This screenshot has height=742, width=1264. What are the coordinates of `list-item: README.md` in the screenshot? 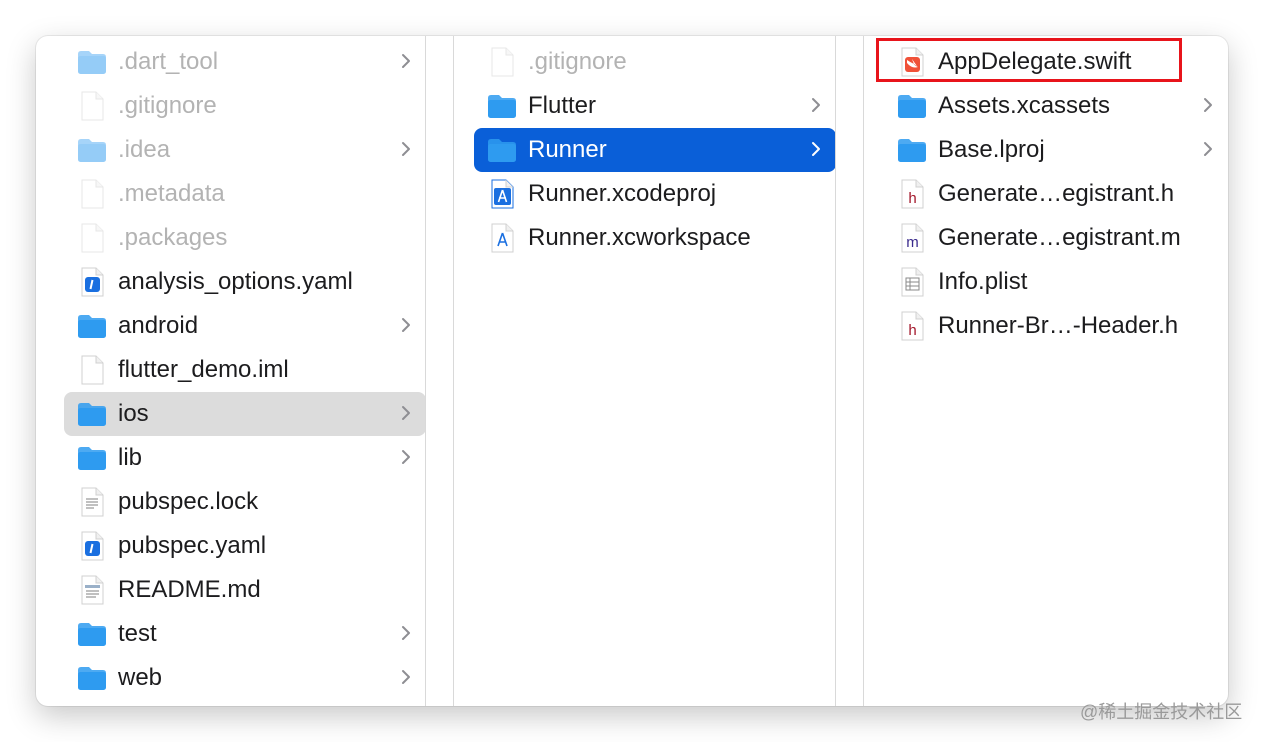 It's located at (245, 590).